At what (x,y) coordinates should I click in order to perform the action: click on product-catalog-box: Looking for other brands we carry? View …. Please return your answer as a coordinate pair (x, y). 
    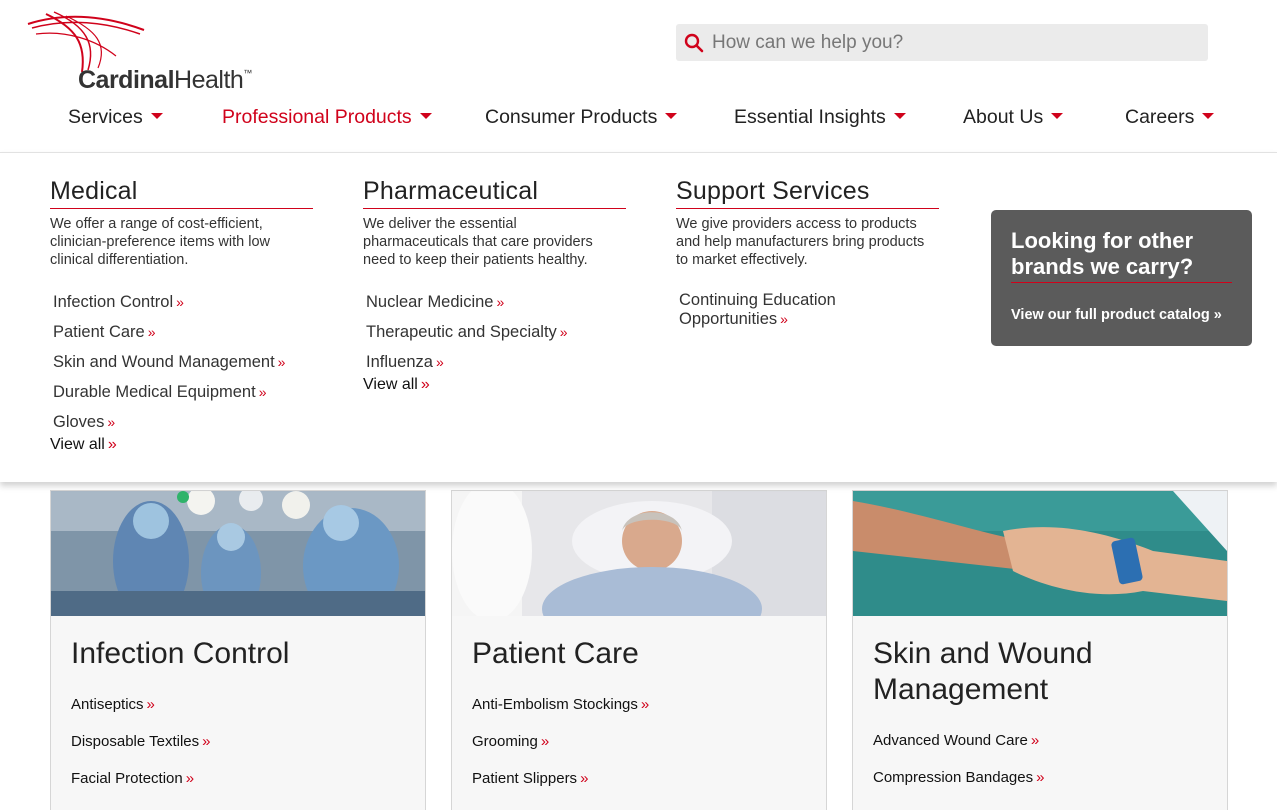
    Looking at the image, I should click on (1121, 278).